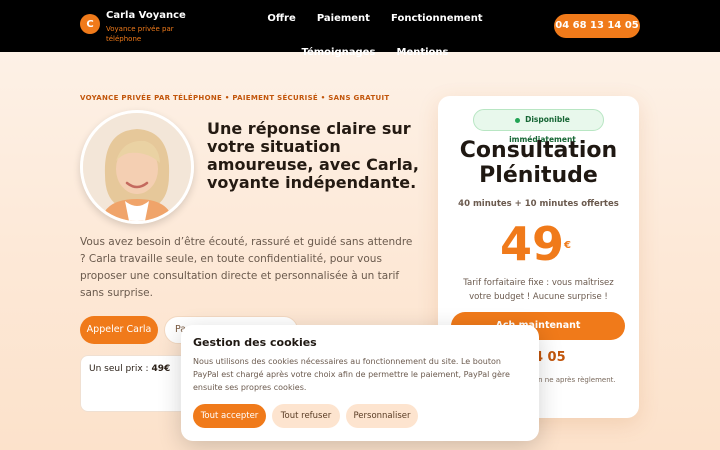  What do you see at coordinates (146, 15) in the screenshot?
I see `brand-name: Carla Voyance` at bounding box center [146, 15].